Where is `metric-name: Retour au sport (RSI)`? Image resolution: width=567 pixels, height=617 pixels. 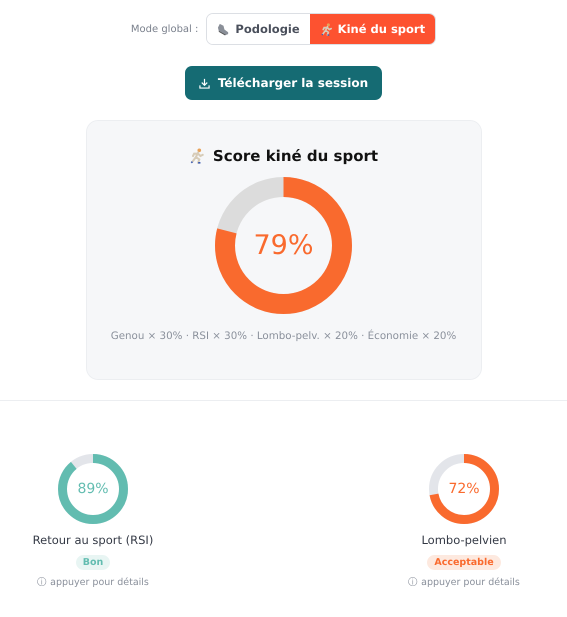
metric-name: Retour au sport (RSI) is located at coordinates (93, 540).